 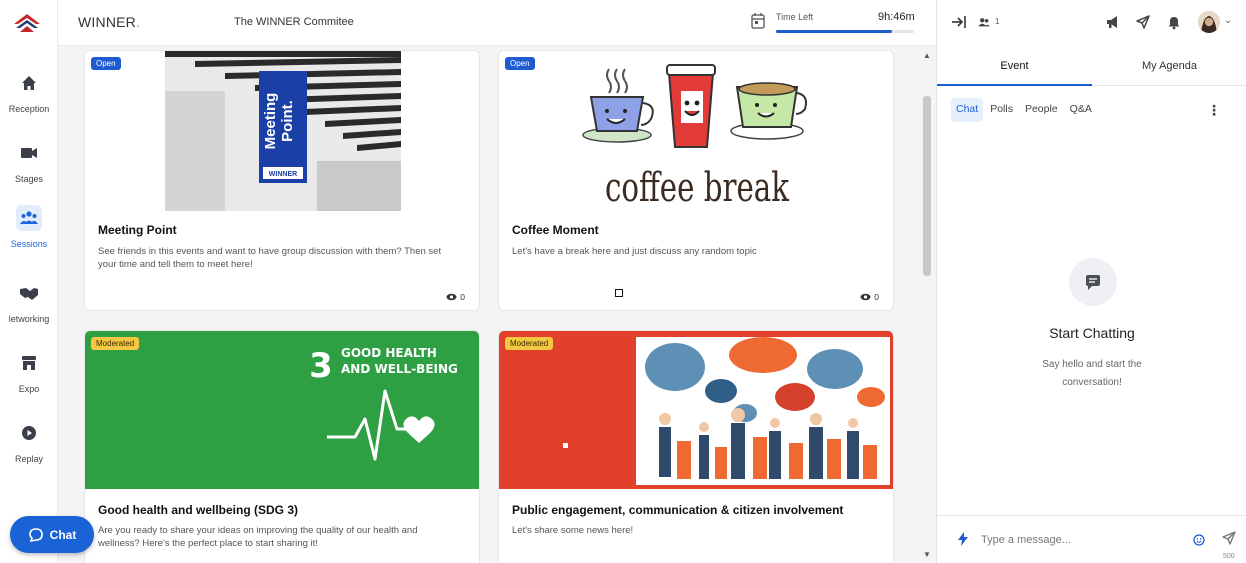 What do you see at coordinates (896, 17) in the screenshot?
I see `time-left-value: 9h:46m` at bounding box center [896, 17].